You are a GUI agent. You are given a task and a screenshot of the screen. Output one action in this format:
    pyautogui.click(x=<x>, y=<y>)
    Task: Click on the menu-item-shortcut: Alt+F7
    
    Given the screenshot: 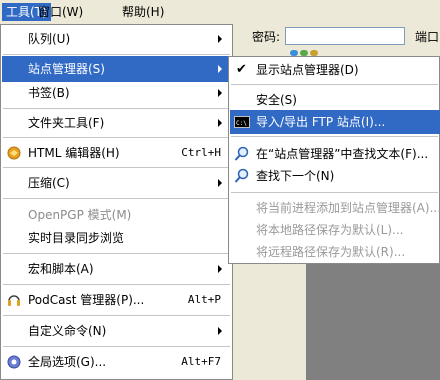 What is the action you would take?
    pyautogui.click(x=201, y=361)
    